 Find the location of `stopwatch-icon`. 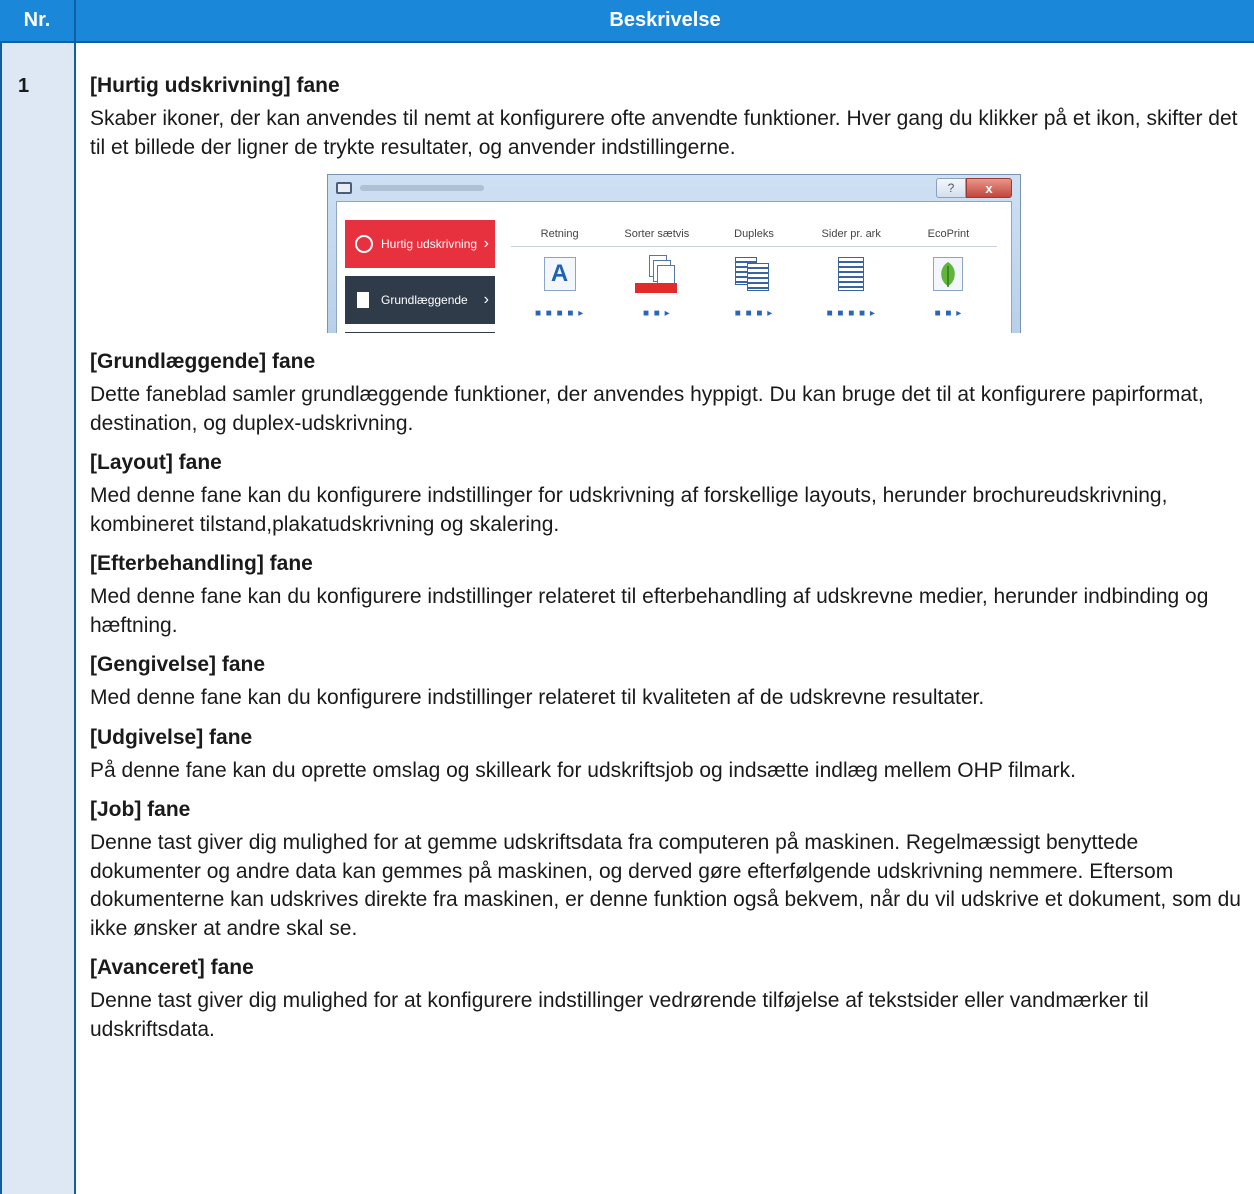

stopwatch-icon is located at coordinates (364, 244).